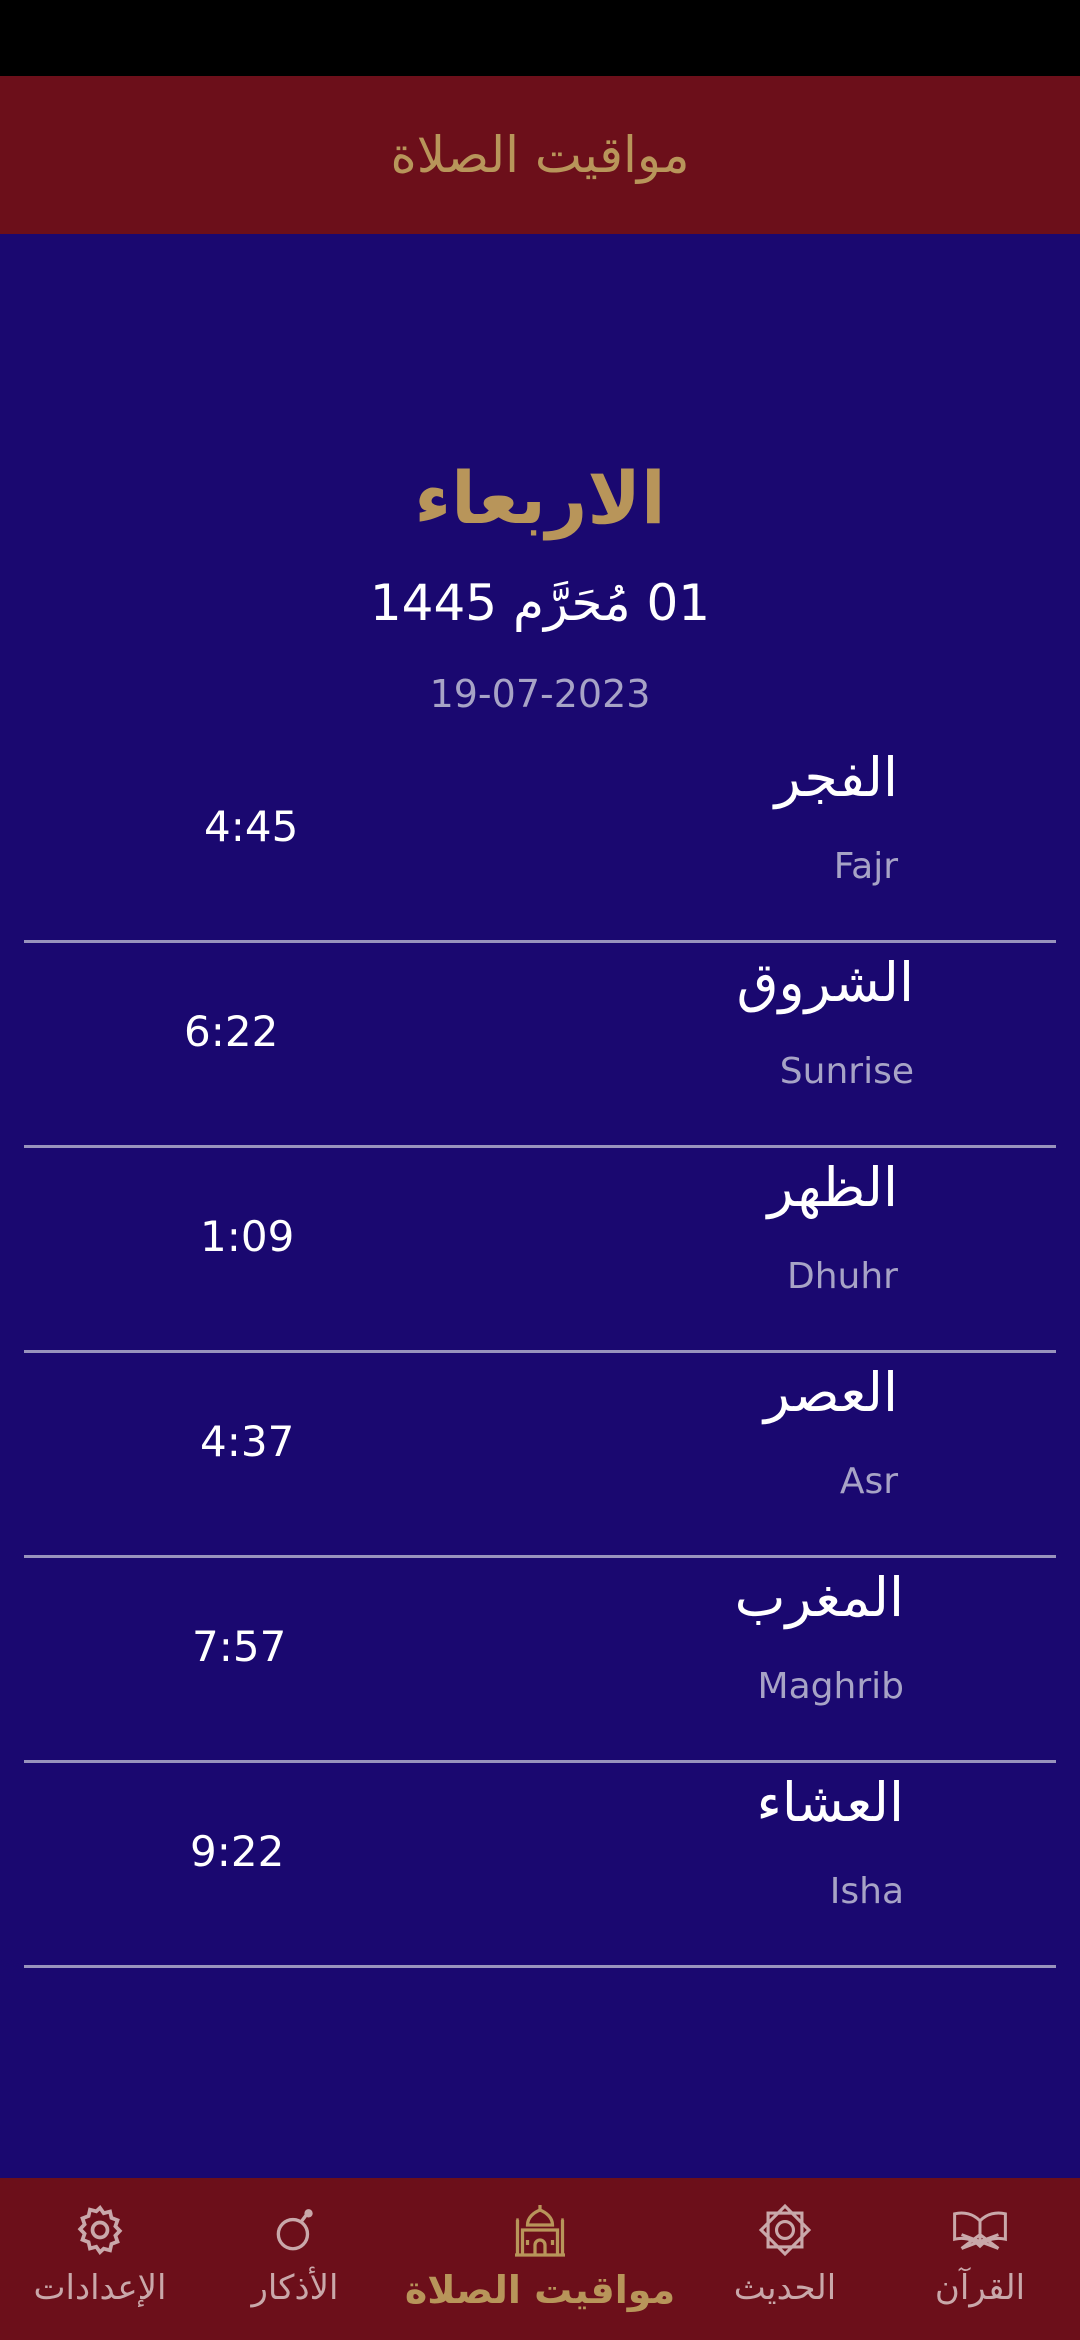 This screenshot has height=2340, width=1080. Describe the element at coordinates (100, 2230) in the screenshot. I see `gear-icon` at that location.